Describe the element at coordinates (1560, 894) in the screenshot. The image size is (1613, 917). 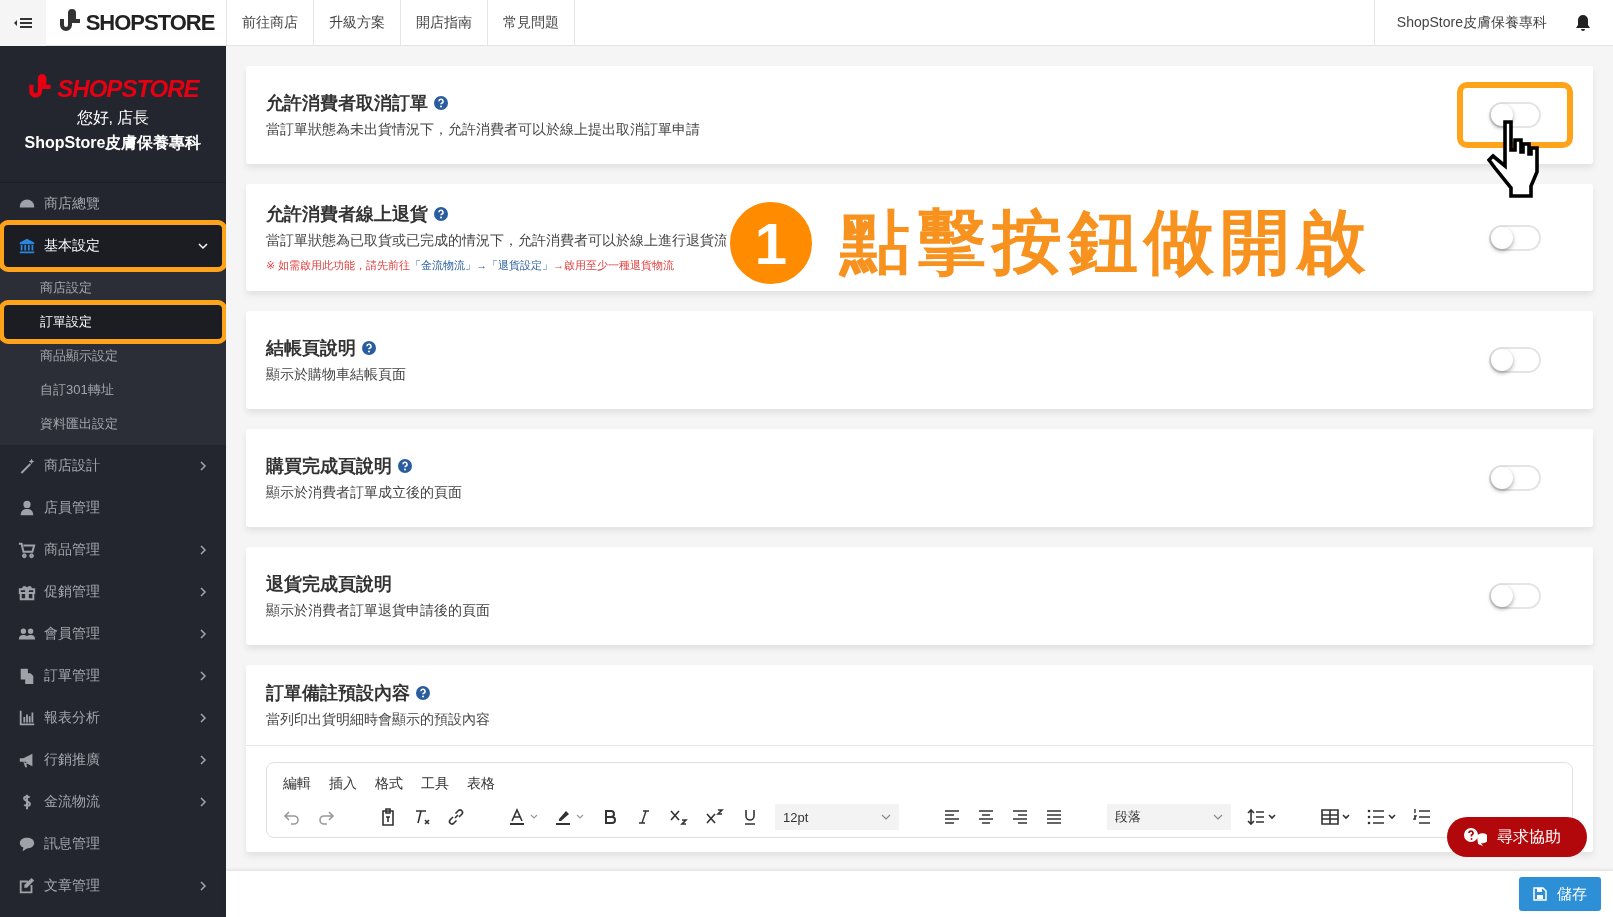
I see `save-button: 儲存` at that location.